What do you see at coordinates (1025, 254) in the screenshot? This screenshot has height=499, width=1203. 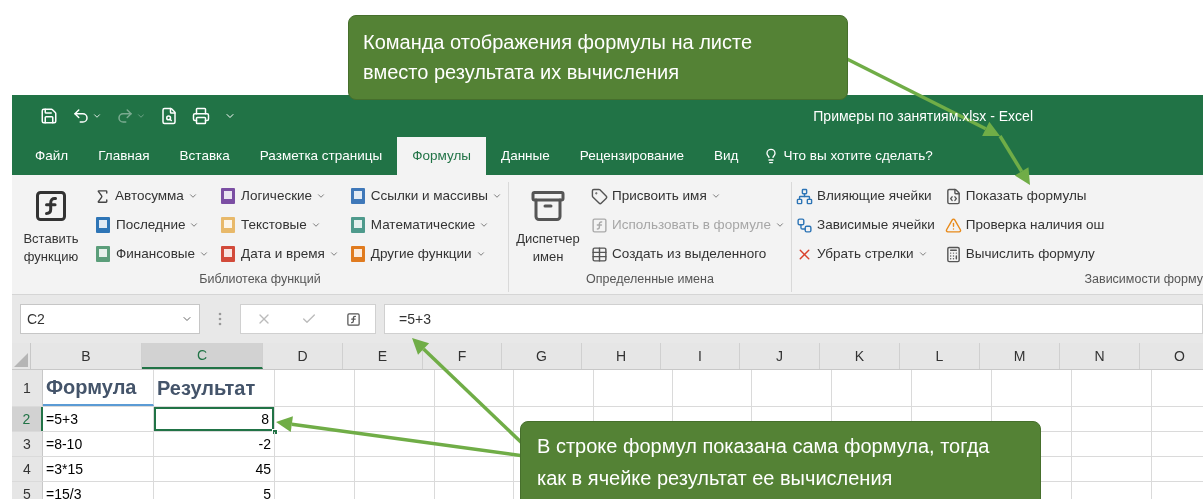 I see `ribbon-button: Вычислить формулу` at bounding box center [1025, 254].